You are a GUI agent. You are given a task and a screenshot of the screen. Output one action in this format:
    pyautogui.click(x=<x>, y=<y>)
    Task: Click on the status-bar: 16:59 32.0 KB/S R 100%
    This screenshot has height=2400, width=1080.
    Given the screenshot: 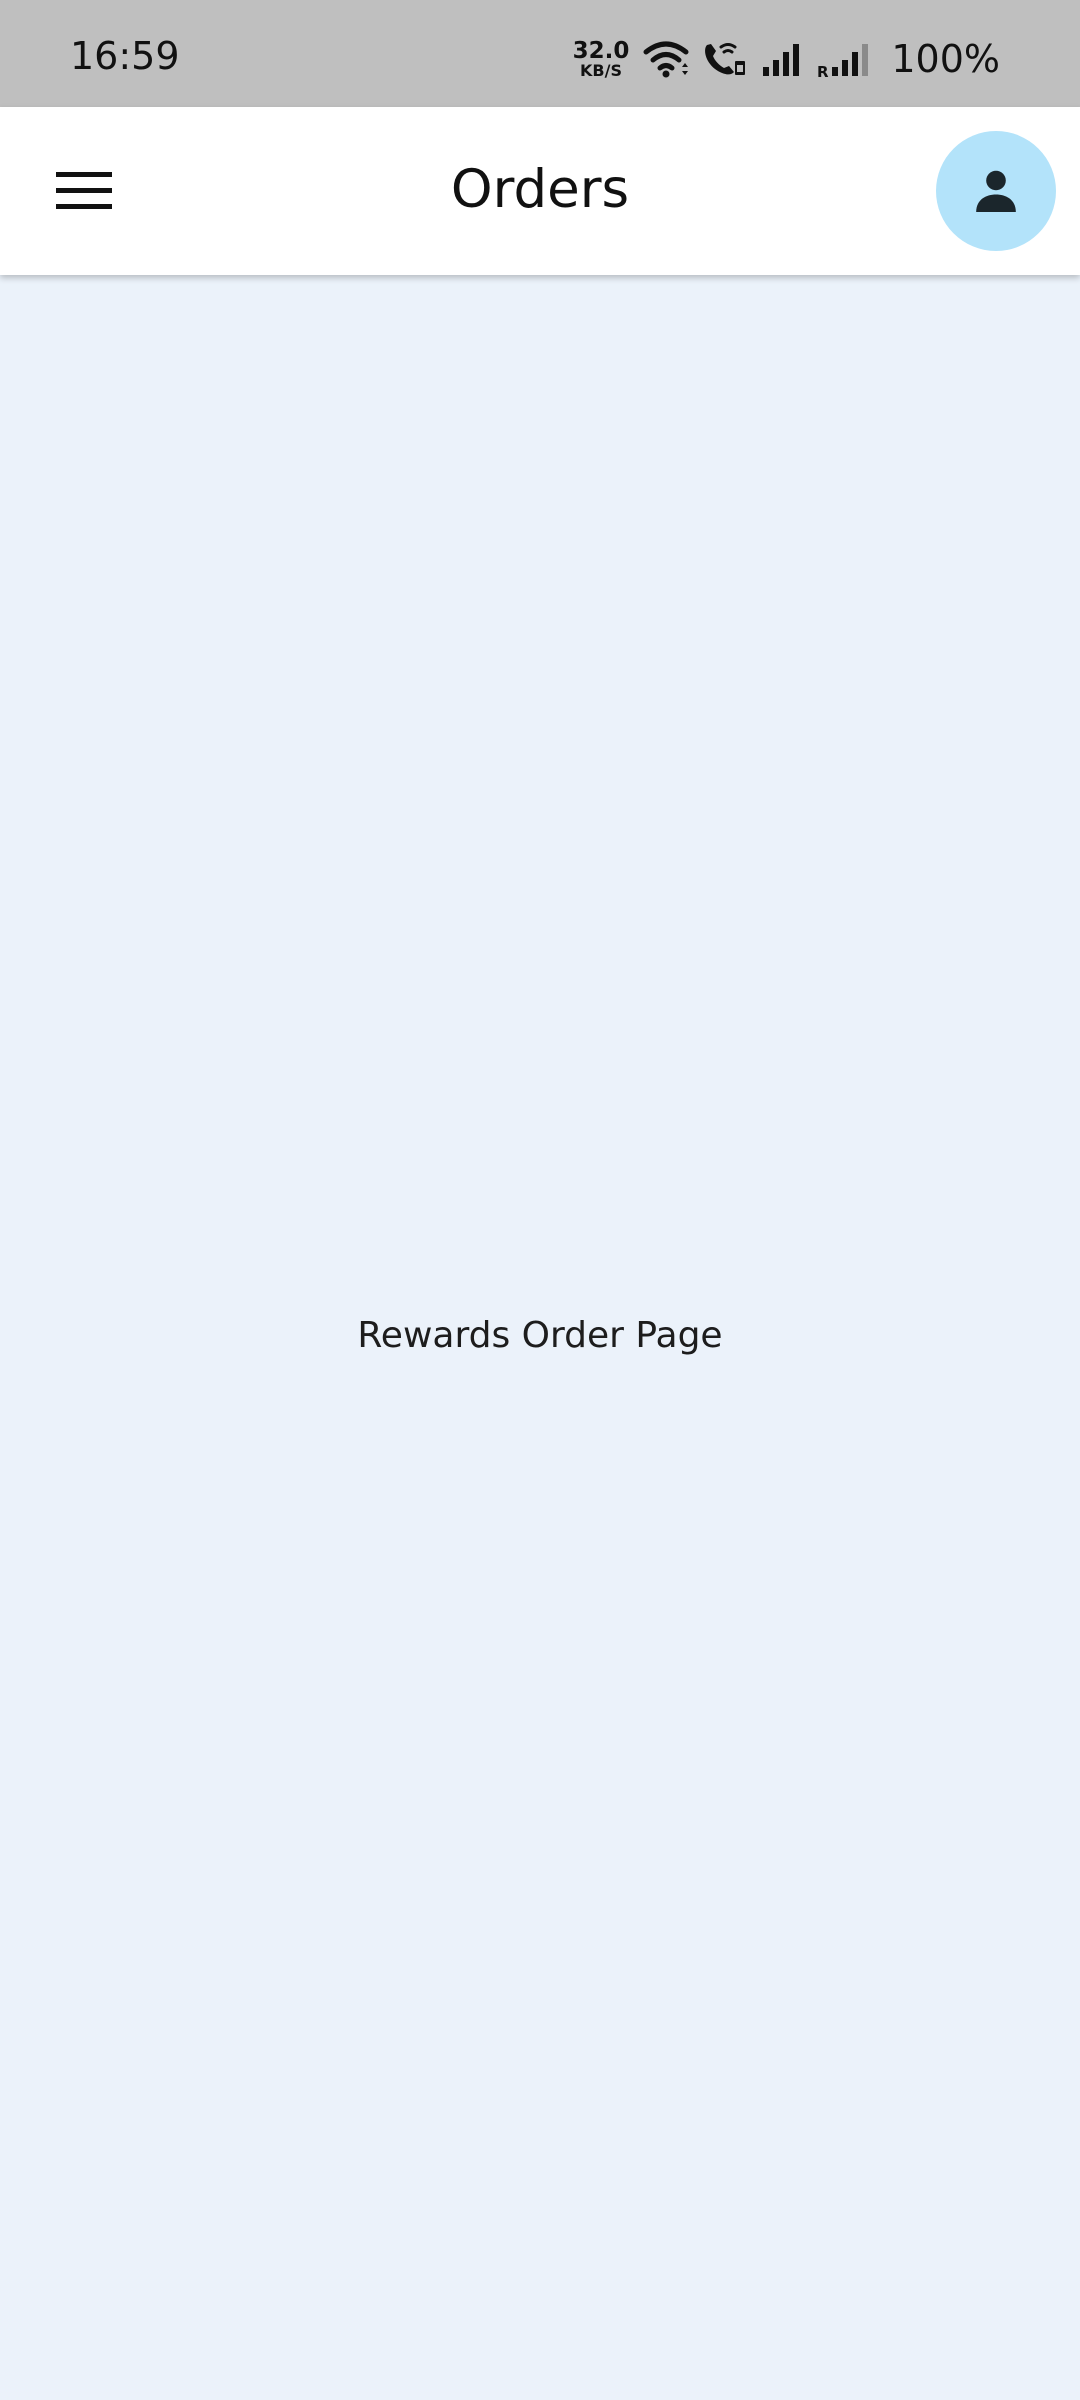 What is the action you would take?
    pyautogui.click(x=540, y=53)
    